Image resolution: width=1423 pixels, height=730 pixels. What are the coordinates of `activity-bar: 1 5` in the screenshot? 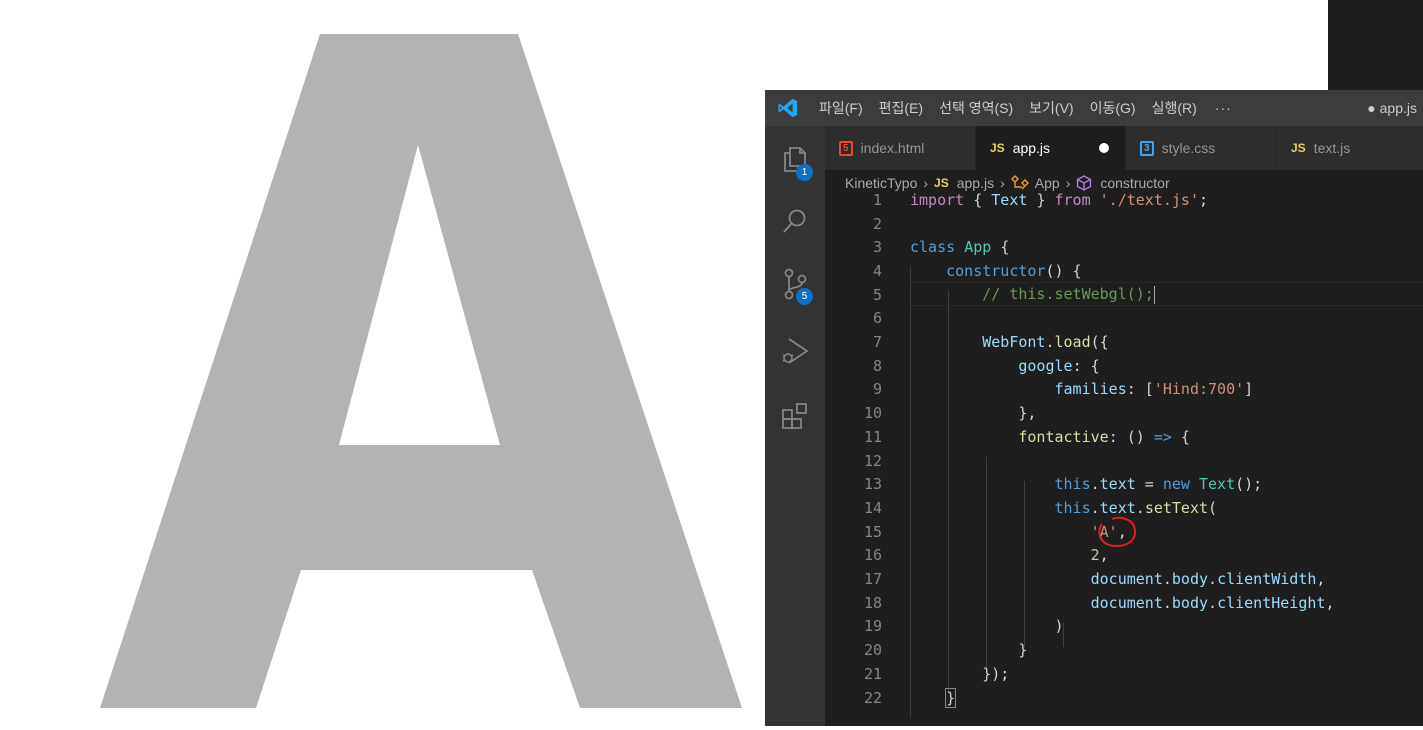 It's located at (795, 426).